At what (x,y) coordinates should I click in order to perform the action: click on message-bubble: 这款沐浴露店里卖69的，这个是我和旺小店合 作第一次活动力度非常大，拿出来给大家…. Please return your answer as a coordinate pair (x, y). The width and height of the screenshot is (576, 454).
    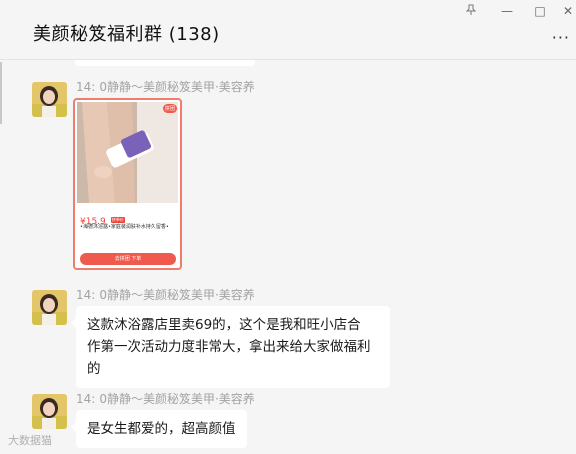
    Looking at the image, I should click on (230, 347).